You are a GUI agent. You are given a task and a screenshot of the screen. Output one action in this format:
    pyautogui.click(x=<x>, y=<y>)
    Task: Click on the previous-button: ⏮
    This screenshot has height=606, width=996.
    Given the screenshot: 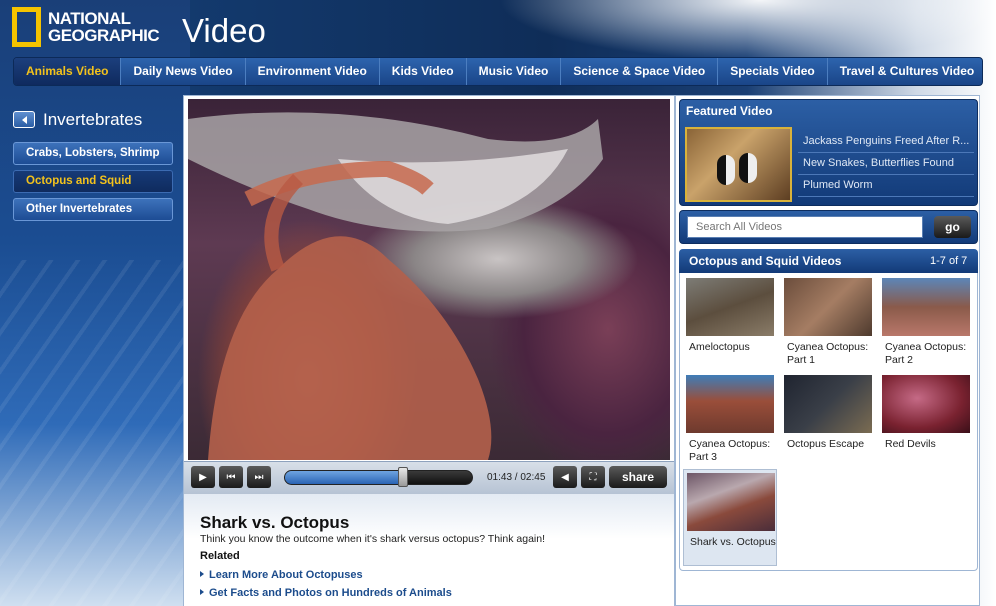 What is the action you would take?
    pyautogui.click(x=231, y=477)
    